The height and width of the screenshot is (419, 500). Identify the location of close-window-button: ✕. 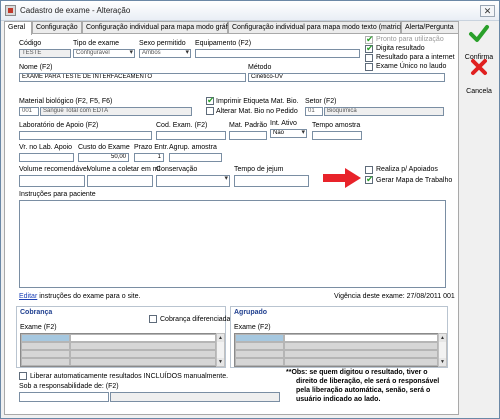
(487, 11).